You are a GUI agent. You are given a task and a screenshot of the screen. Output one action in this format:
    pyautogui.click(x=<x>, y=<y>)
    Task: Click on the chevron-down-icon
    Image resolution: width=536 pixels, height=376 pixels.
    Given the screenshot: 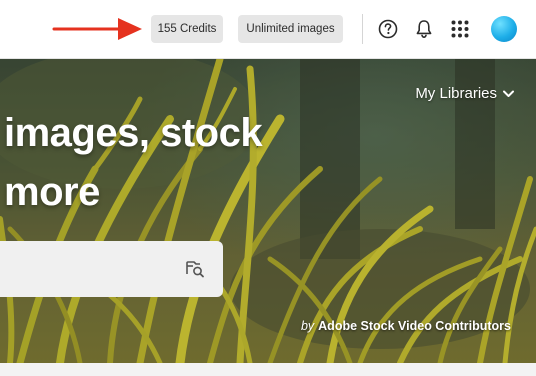 What is the action you would take?
    pyautogui.click(x=508, y=93)
    